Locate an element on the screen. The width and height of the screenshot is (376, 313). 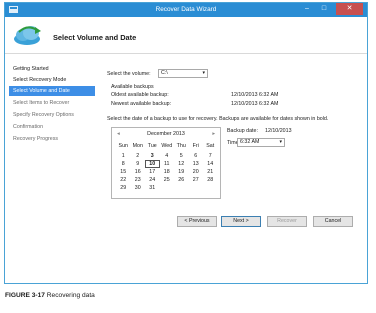
time-select-value: 6:32 AM is located at coordinates (250, 142).